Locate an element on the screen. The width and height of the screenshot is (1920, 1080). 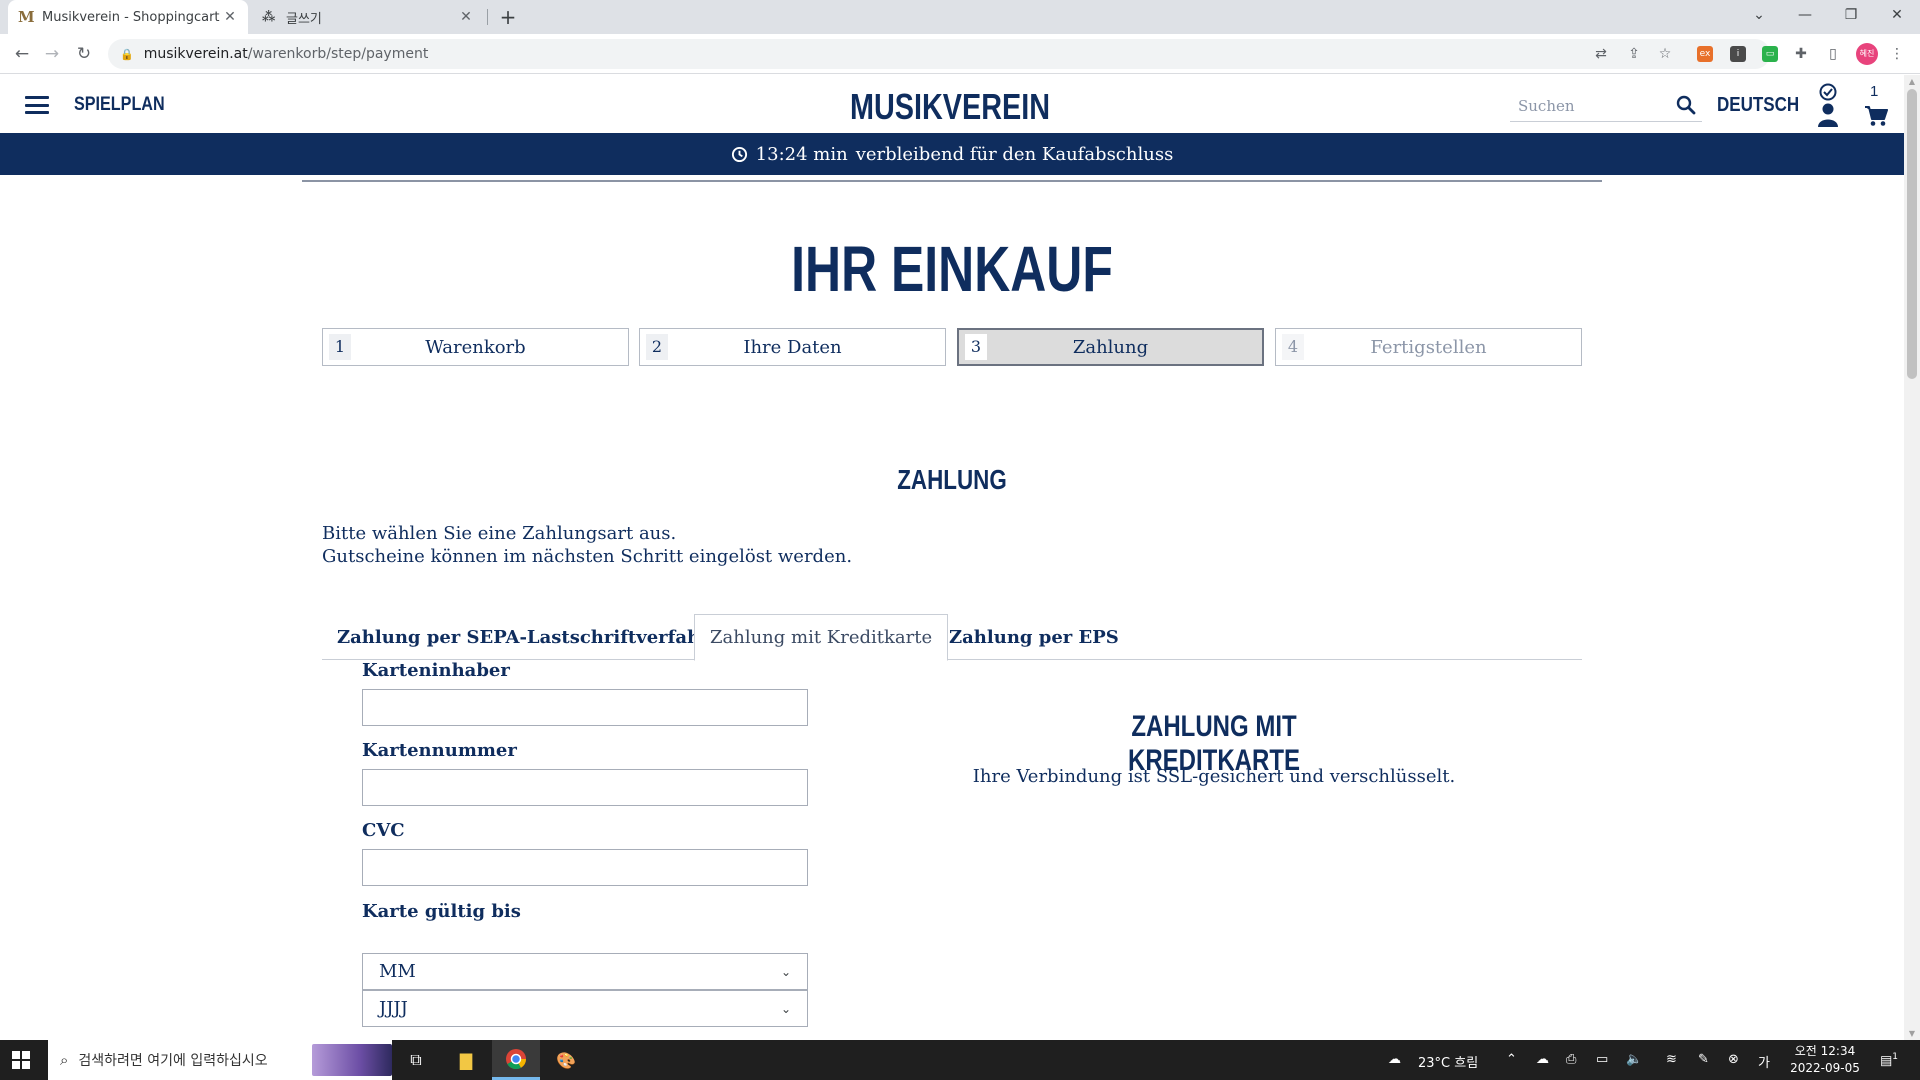
clock-icon is located at coordinates (739, 154).